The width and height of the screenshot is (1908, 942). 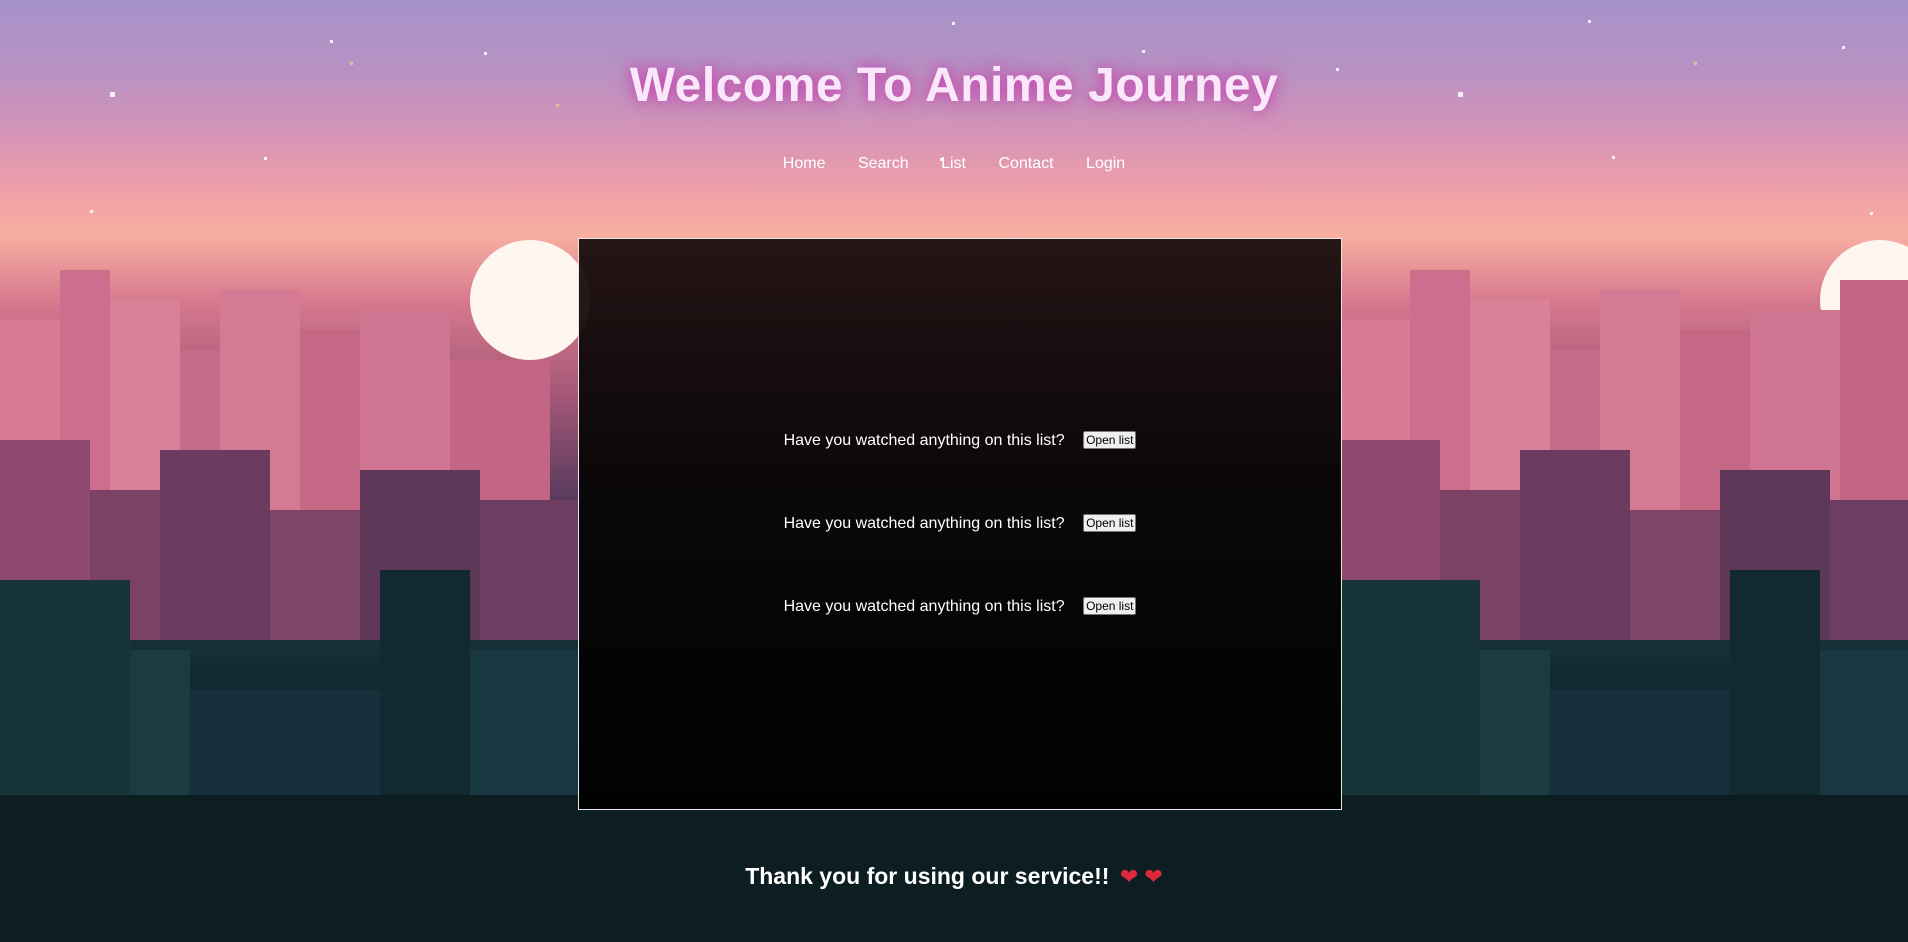 I want to click on page-title: Welcome To Anime Journey, so click(x=954, y=85).